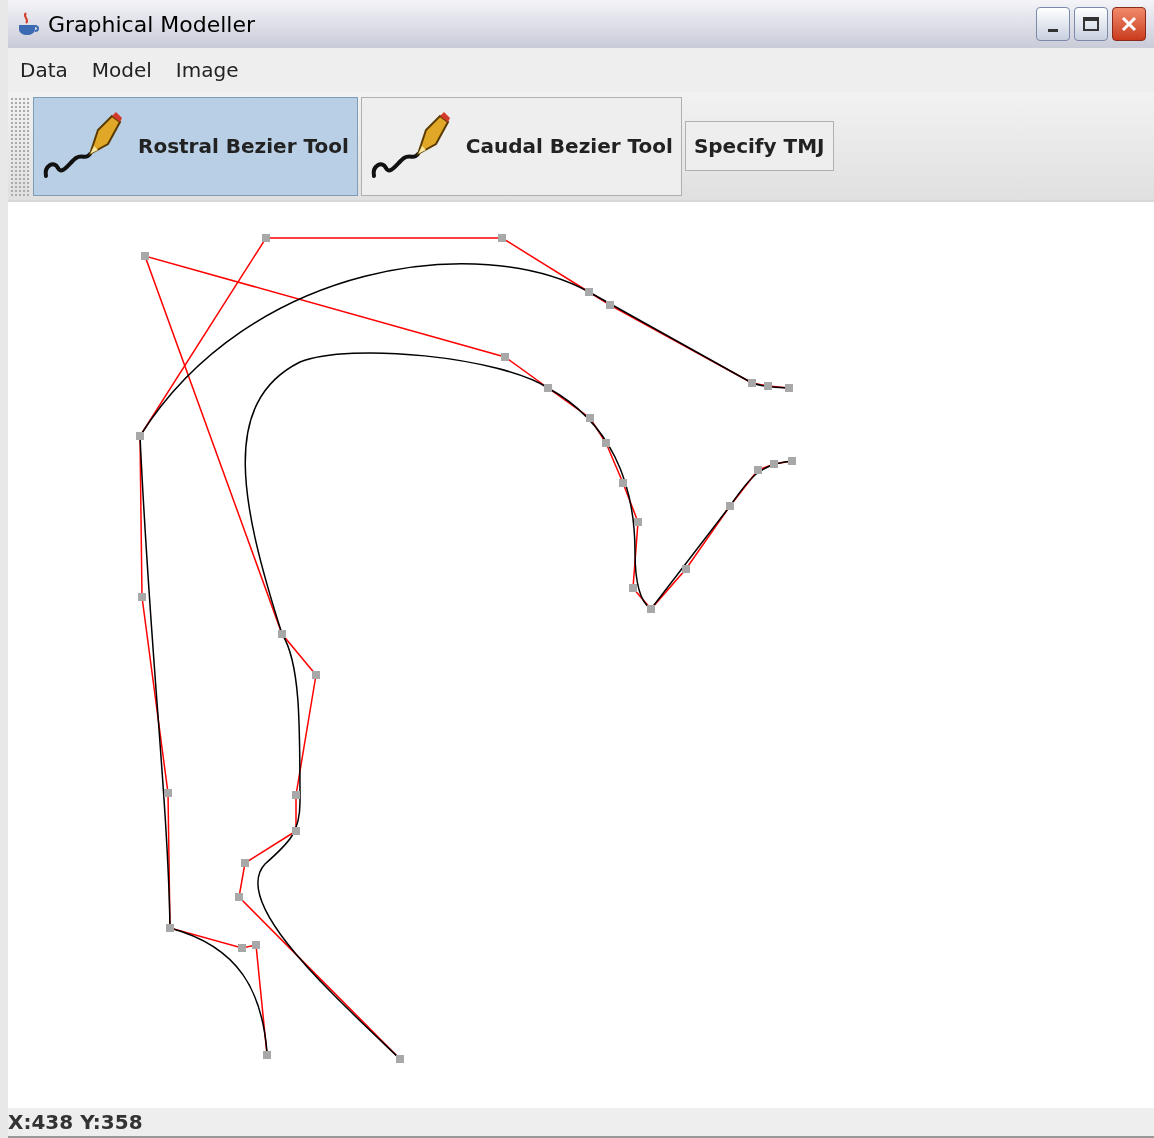 Image resolution: width=1154 pixels, height=1138 pixels. Describe the element at coordinates (75, 1122) in the screenshot. I see `status-text: X:438 Y:358` at that location.